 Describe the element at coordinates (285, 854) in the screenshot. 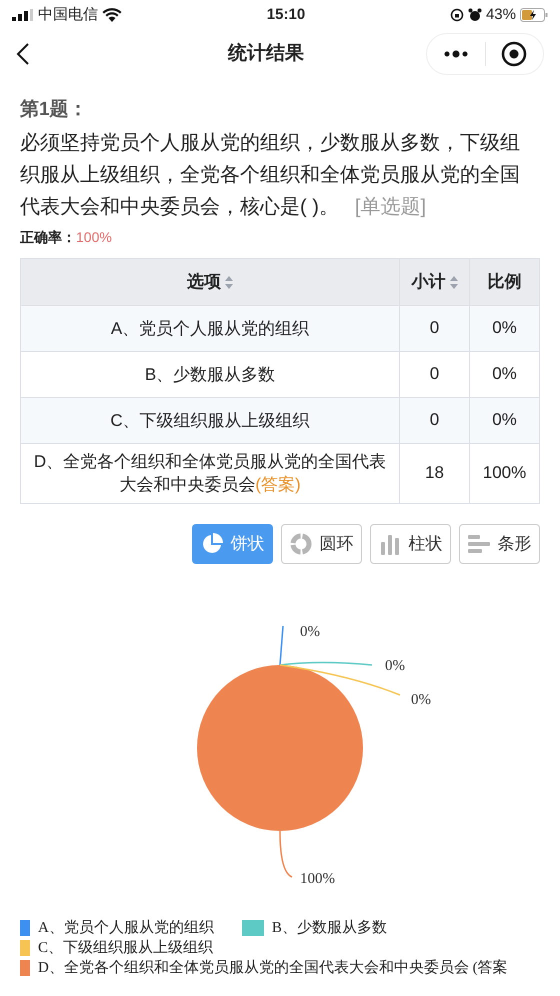

I see `leader-line` at that location.